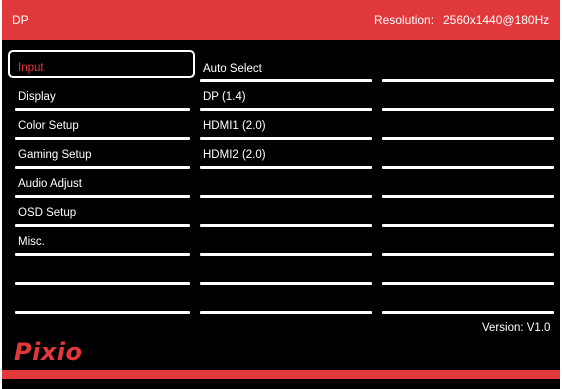 The height and width of the screenshot is (389, 562). What do you see at coordinates (496, 20) in the screenshot?
I see `resolution-value: 2560x1440@180Hz` at bounding box center [496, 20].